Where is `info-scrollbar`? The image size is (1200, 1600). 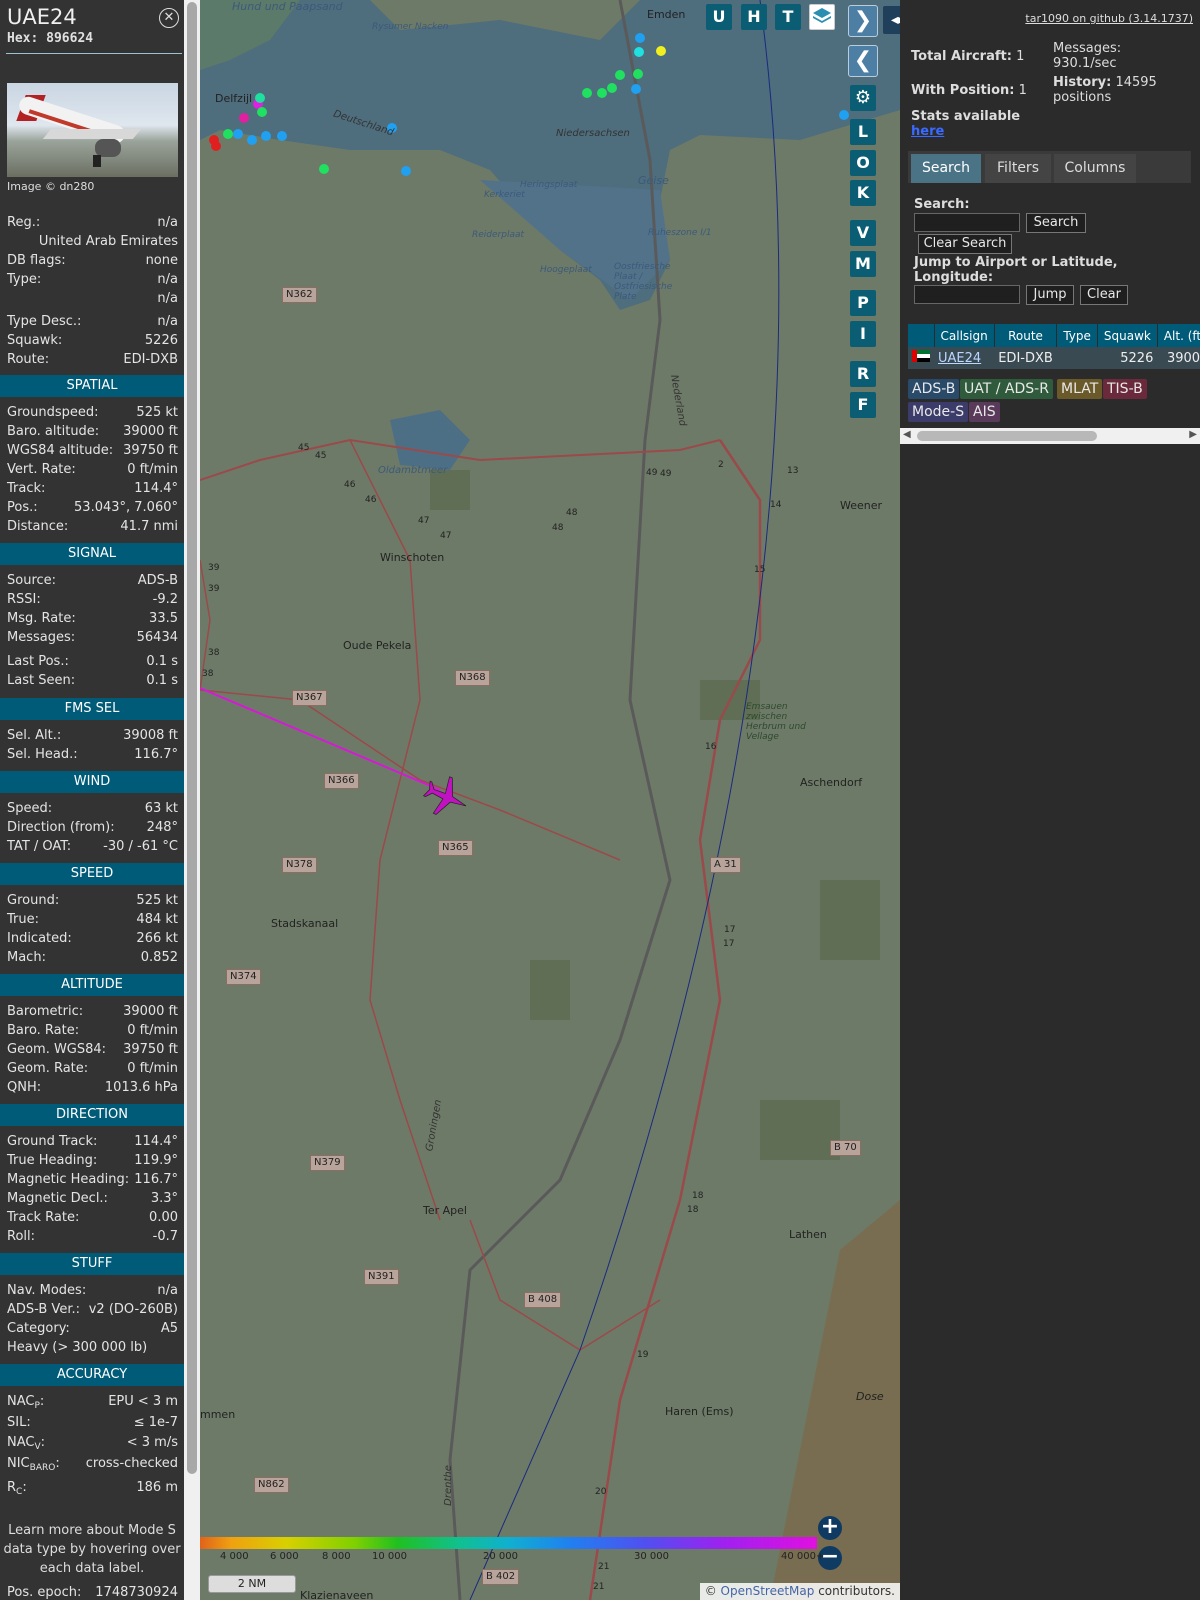 info-scrollbar is located at coordinates (192, 800).